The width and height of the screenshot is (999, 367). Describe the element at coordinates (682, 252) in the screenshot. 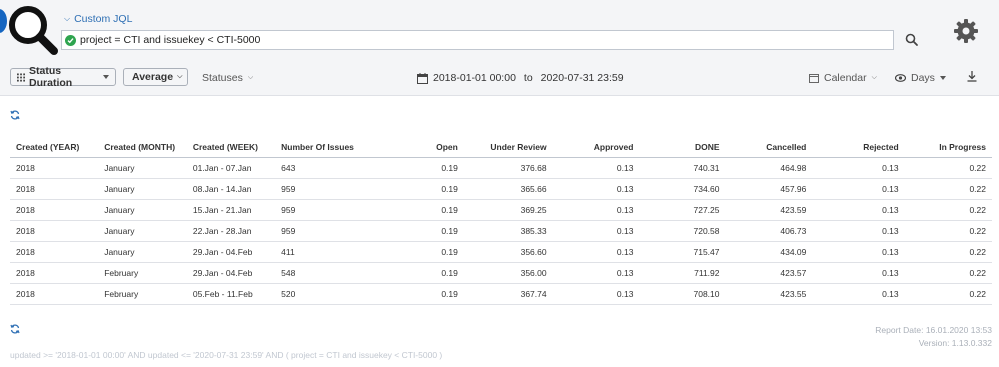

I see `table-cell: 715.47` at that location.